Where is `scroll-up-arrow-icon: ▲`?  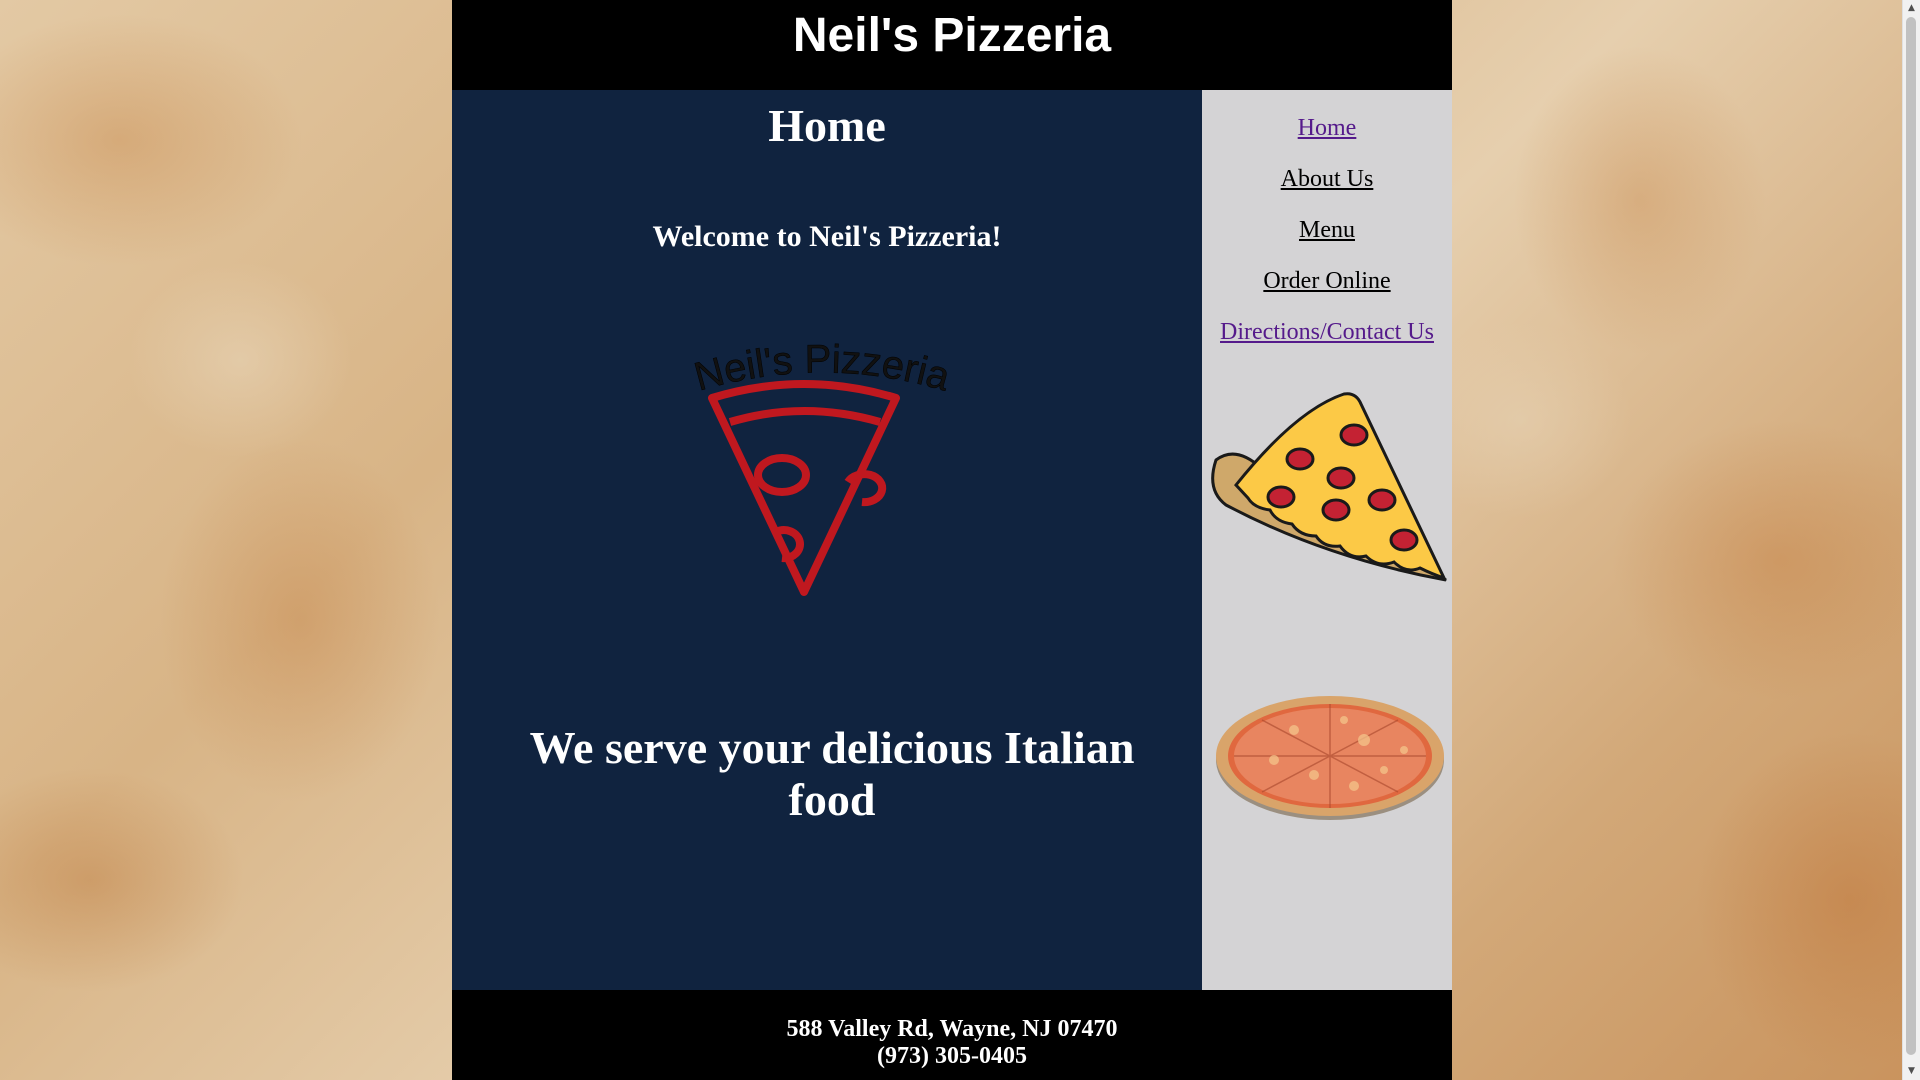 scroll-up-arrow-icon: ▲ is located at coordinates (1911, 8).